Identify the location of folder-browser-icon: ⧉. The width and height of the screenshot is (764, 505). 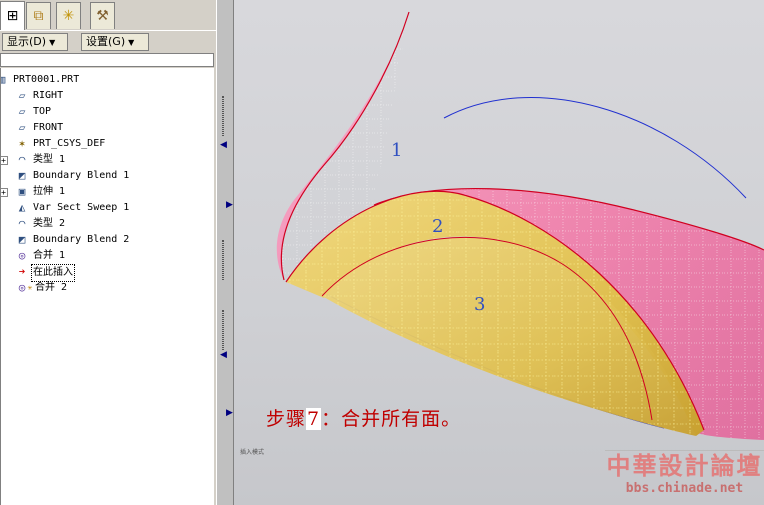
(38, 16).